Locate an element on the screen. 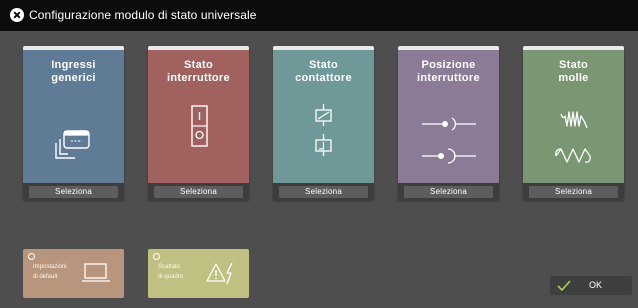 The height and width of the screenshot is (308, 638). card-posizione-interruttore: Posizione interruttore Seleziona is located at coordinates (448, 123).